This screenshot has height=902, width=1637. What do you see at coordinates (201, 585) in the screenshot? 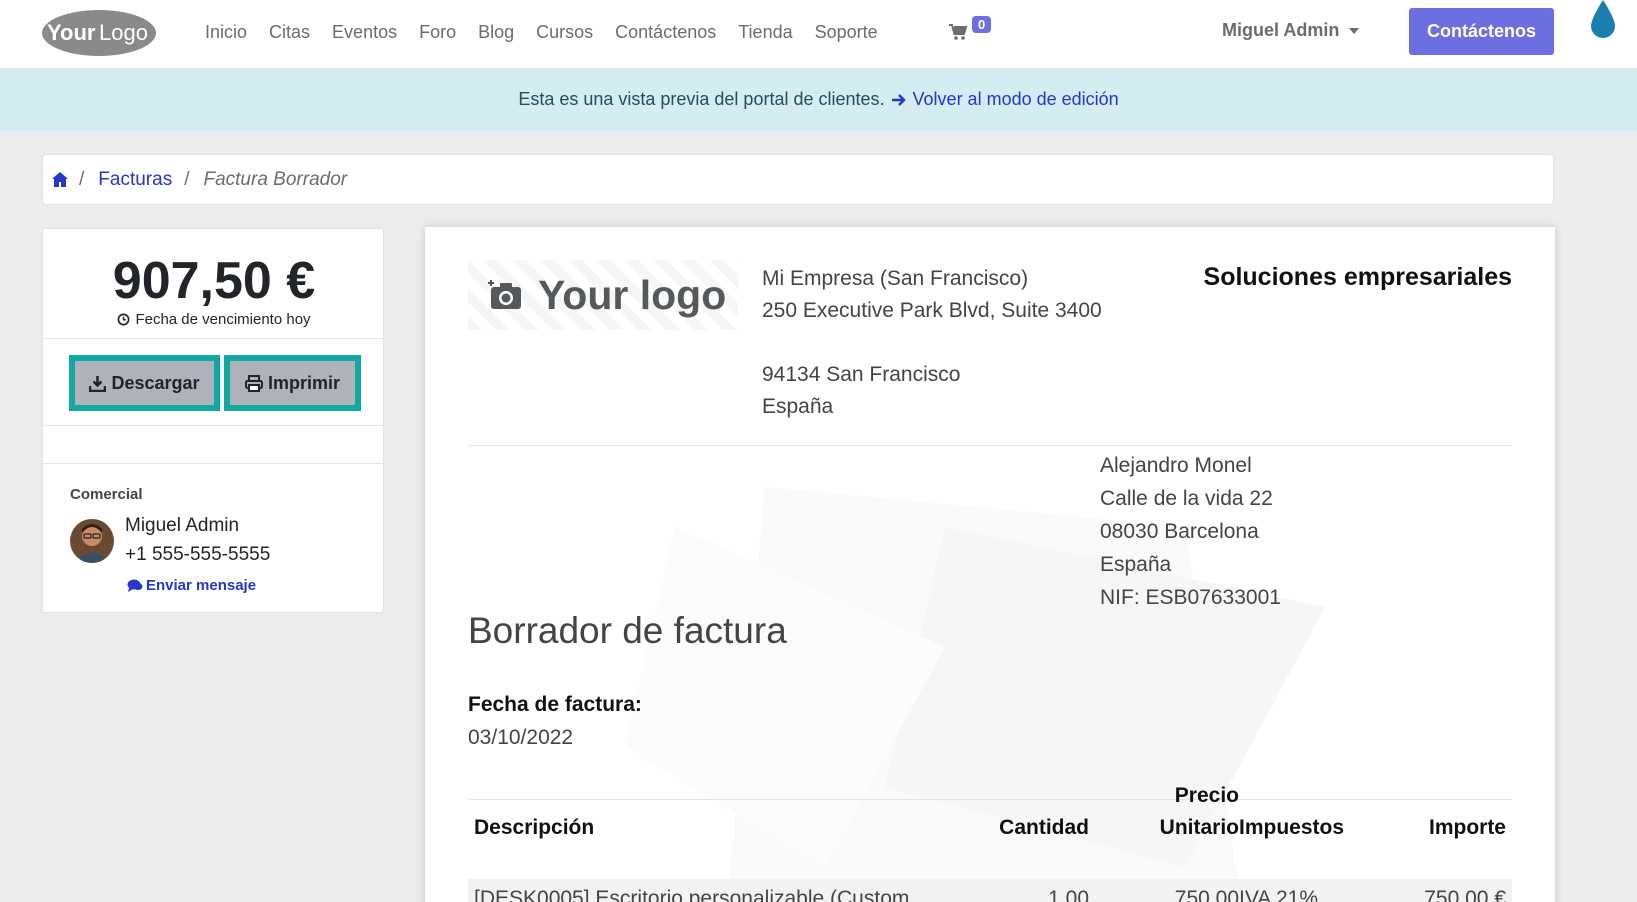
I see `send-message-label: Enviar mensaje` at bounding box center [201, 585].